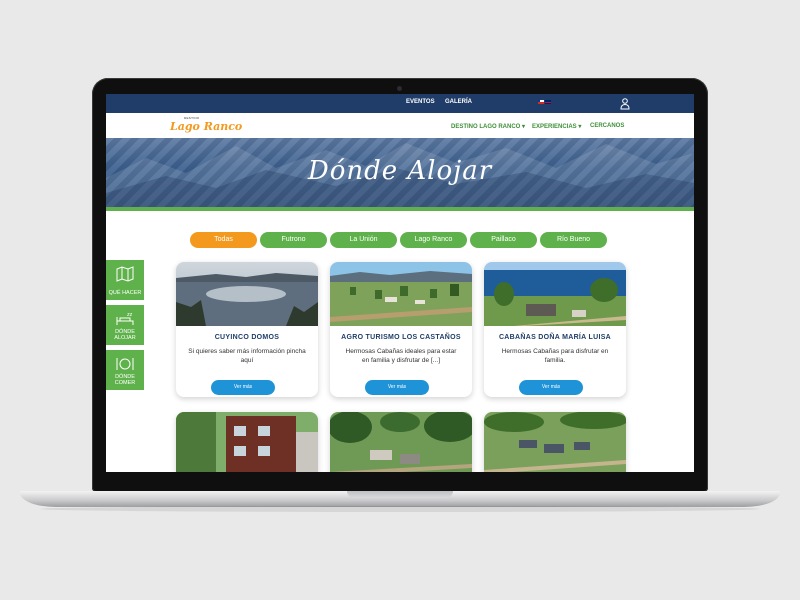  I want to click on laptop-notch, so click(400, 494).